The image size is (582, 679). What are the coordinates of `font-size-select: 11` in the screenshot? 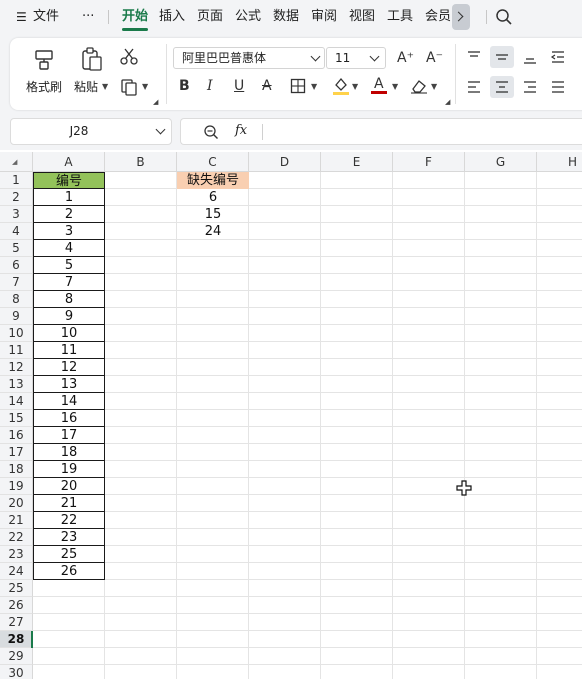 It's located at (356, 58).